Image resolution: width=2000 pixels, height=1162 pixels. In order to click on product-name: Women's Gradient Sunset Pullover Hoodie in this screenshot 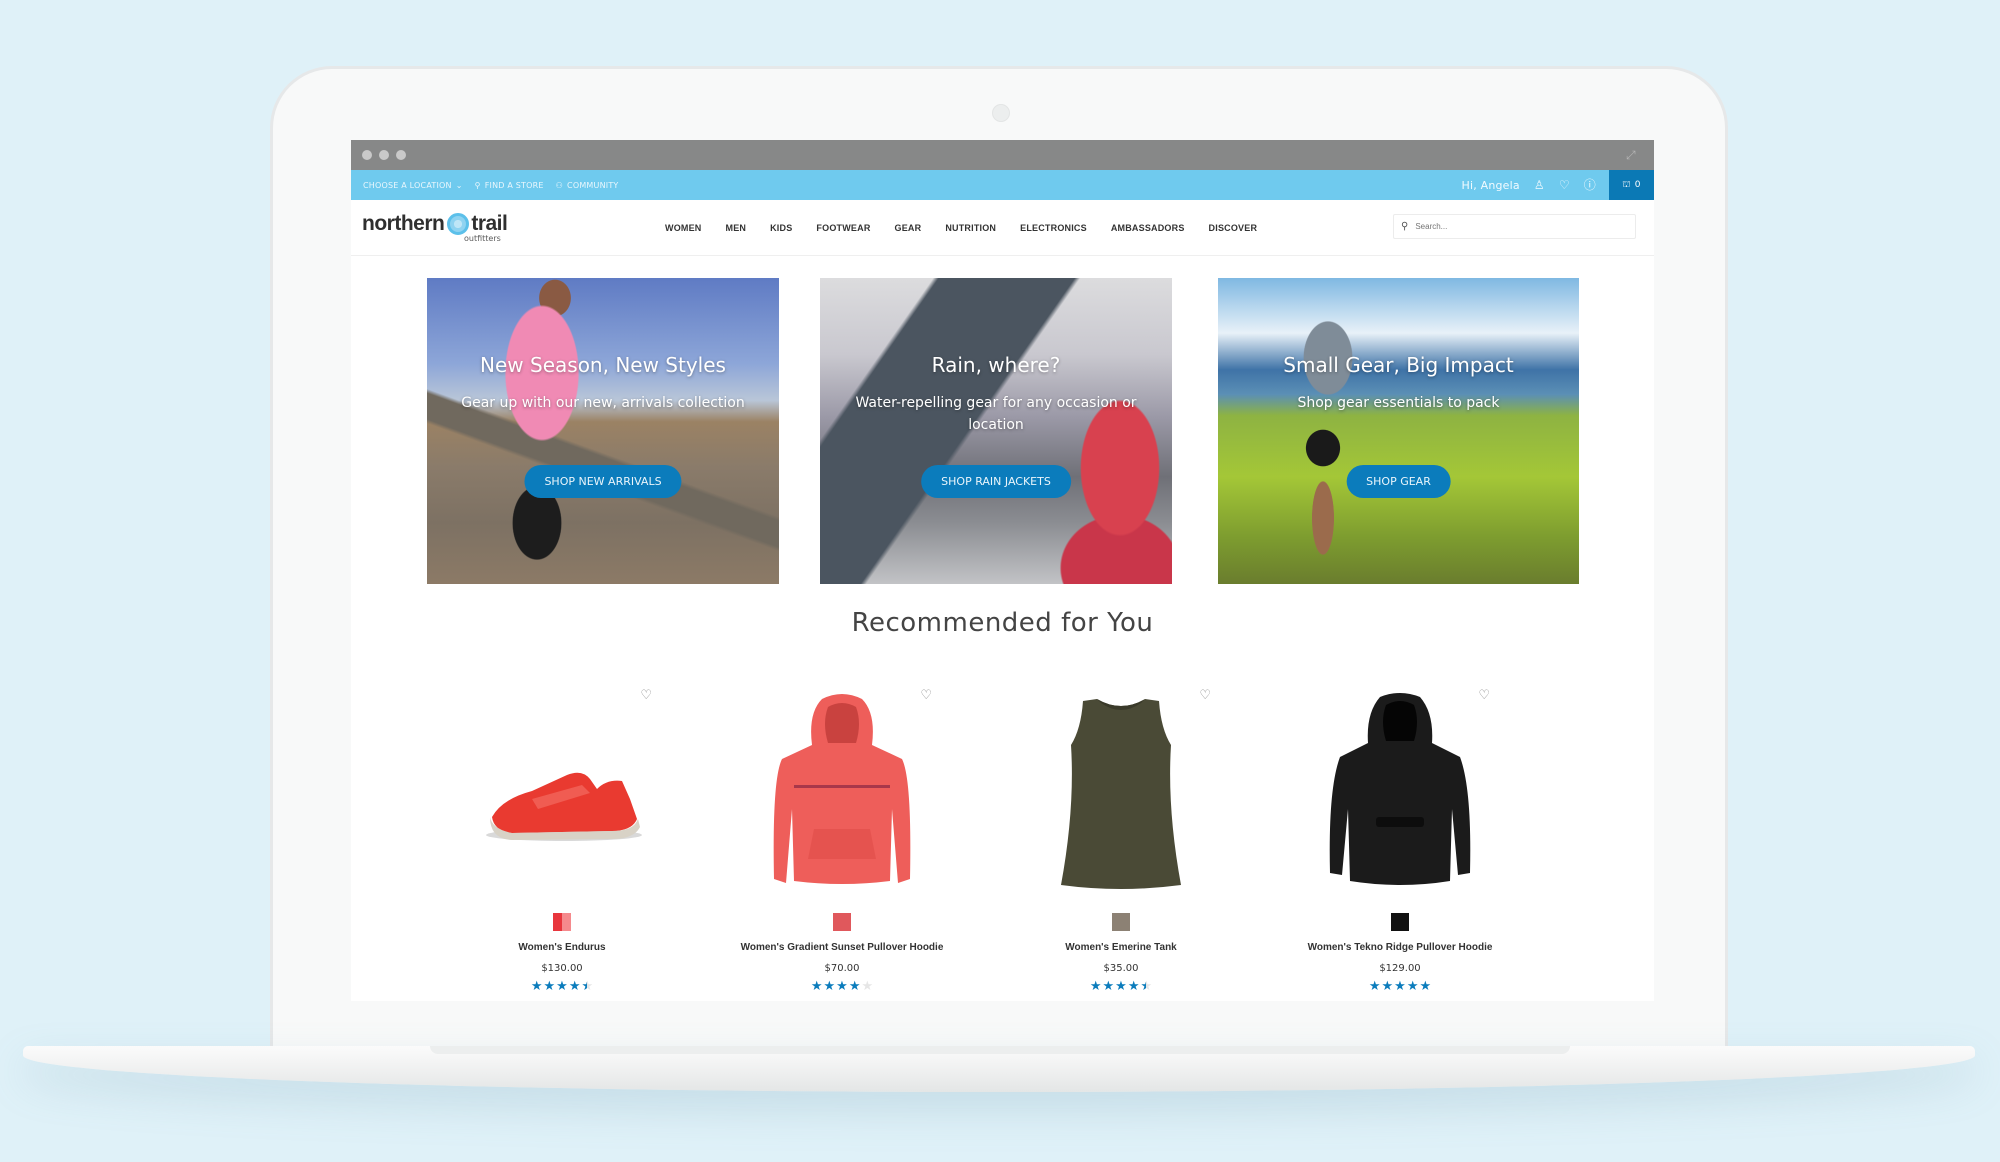, I will do `click(842, 947)`.